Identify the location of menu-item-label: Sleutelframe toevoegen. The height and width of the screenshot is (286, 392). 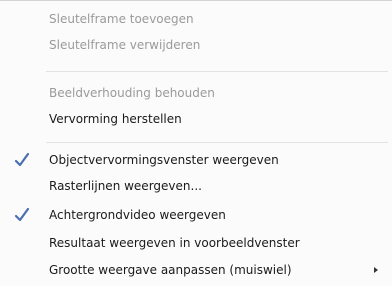
(121, 19).